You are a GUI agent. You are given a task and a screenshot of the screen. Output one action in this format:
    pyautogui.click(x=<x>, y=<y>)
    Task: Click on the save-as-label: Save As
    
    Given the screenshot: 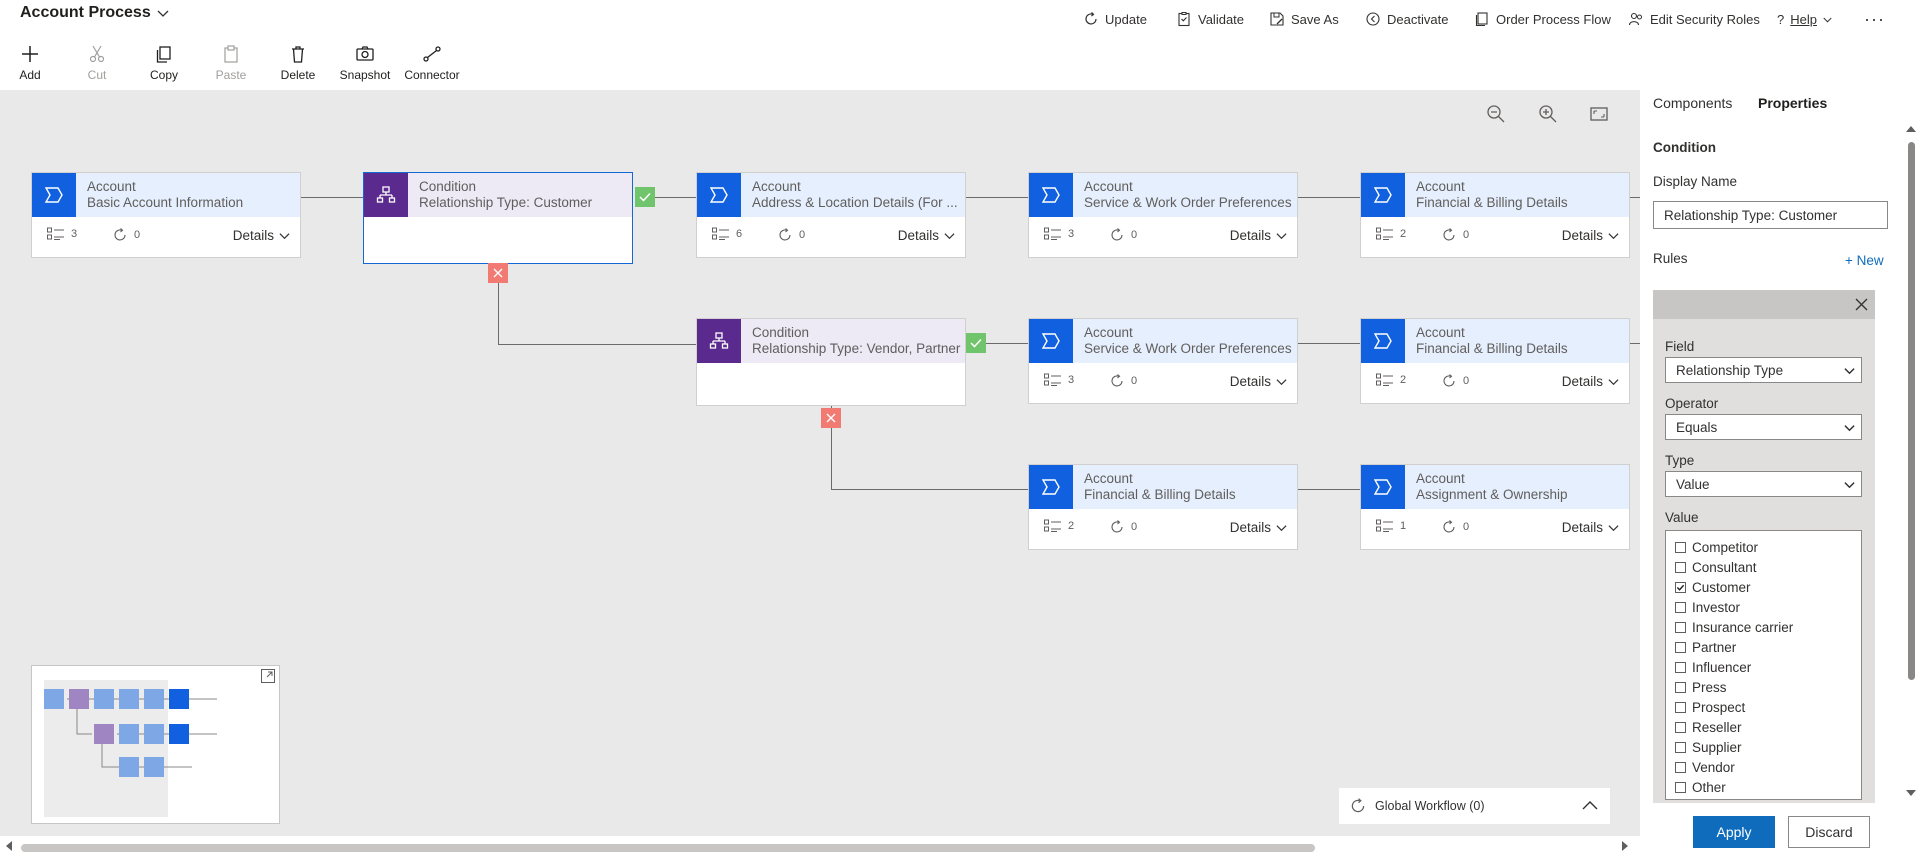 What is the action you would take?
    pyautogui.click(x=1315, y=19)
    